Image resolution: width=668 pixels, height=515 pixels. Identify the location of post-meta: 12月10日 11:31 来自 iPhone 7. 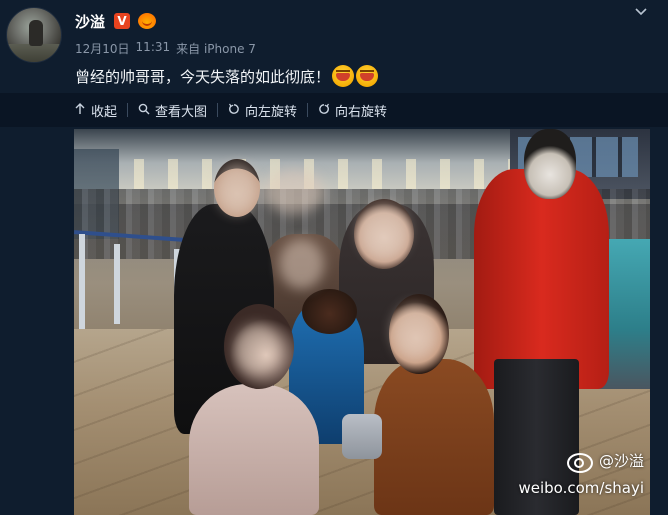
(165, 48).